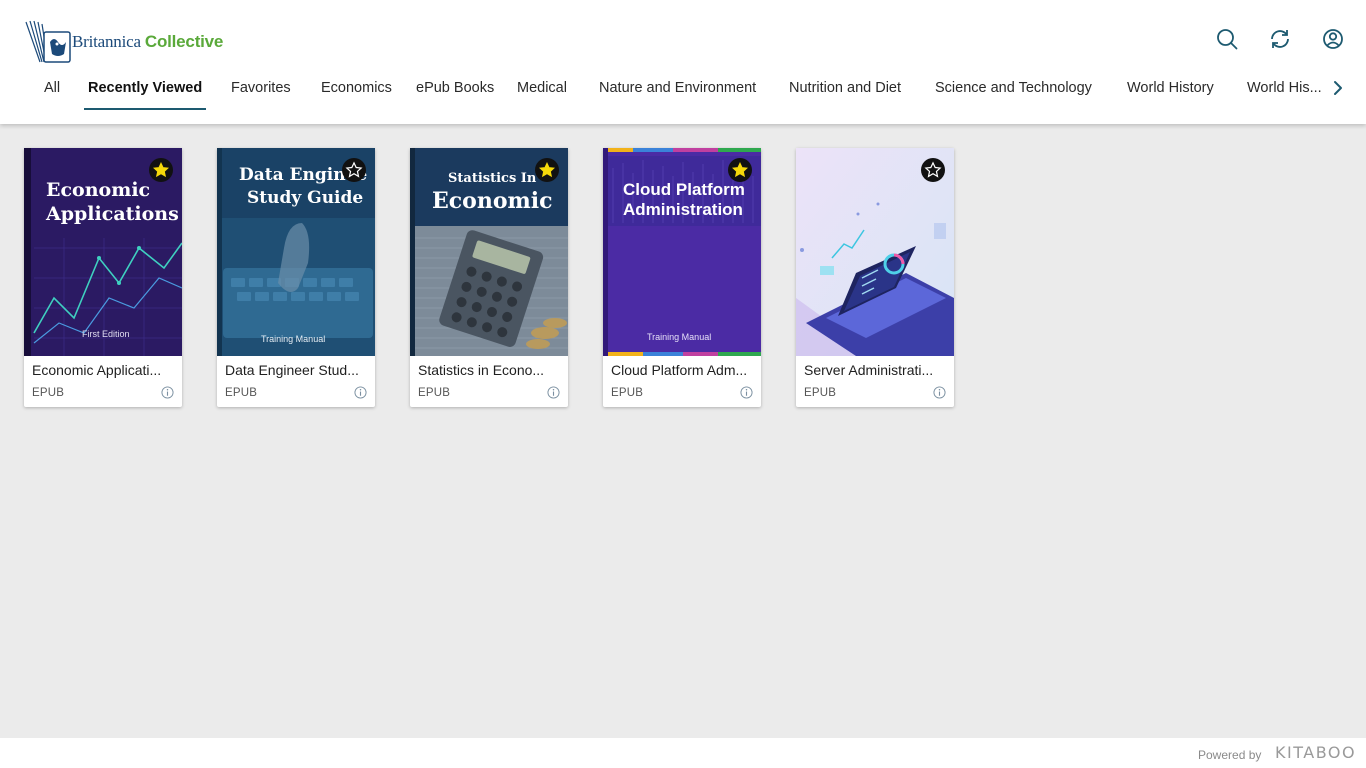  What do you see at coordinates (542, 90) in the screenshot?
I see `tab-medical: Medical` at bounding box center [542, 90].